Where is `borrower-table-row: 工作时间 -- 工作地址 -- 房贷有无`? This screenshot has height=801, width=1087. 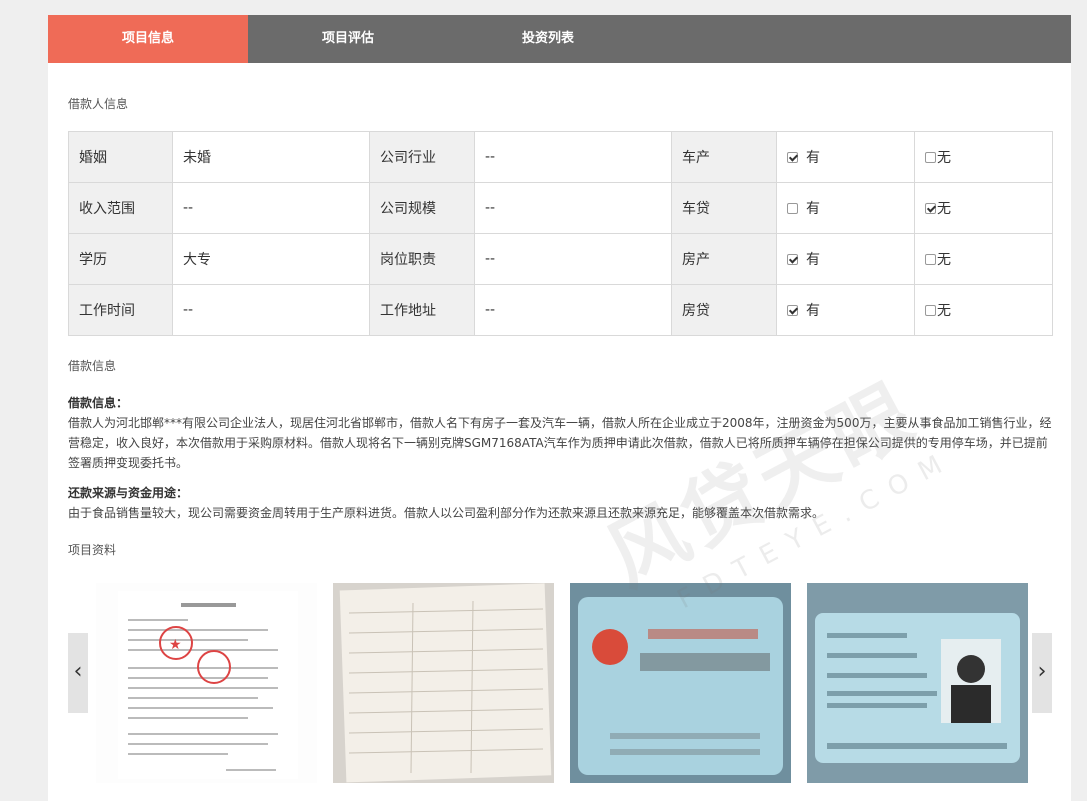 borrower-table-row: 工作时间 -- 工作地址 -- 房贷有无 is located at coordinates (560, 310).